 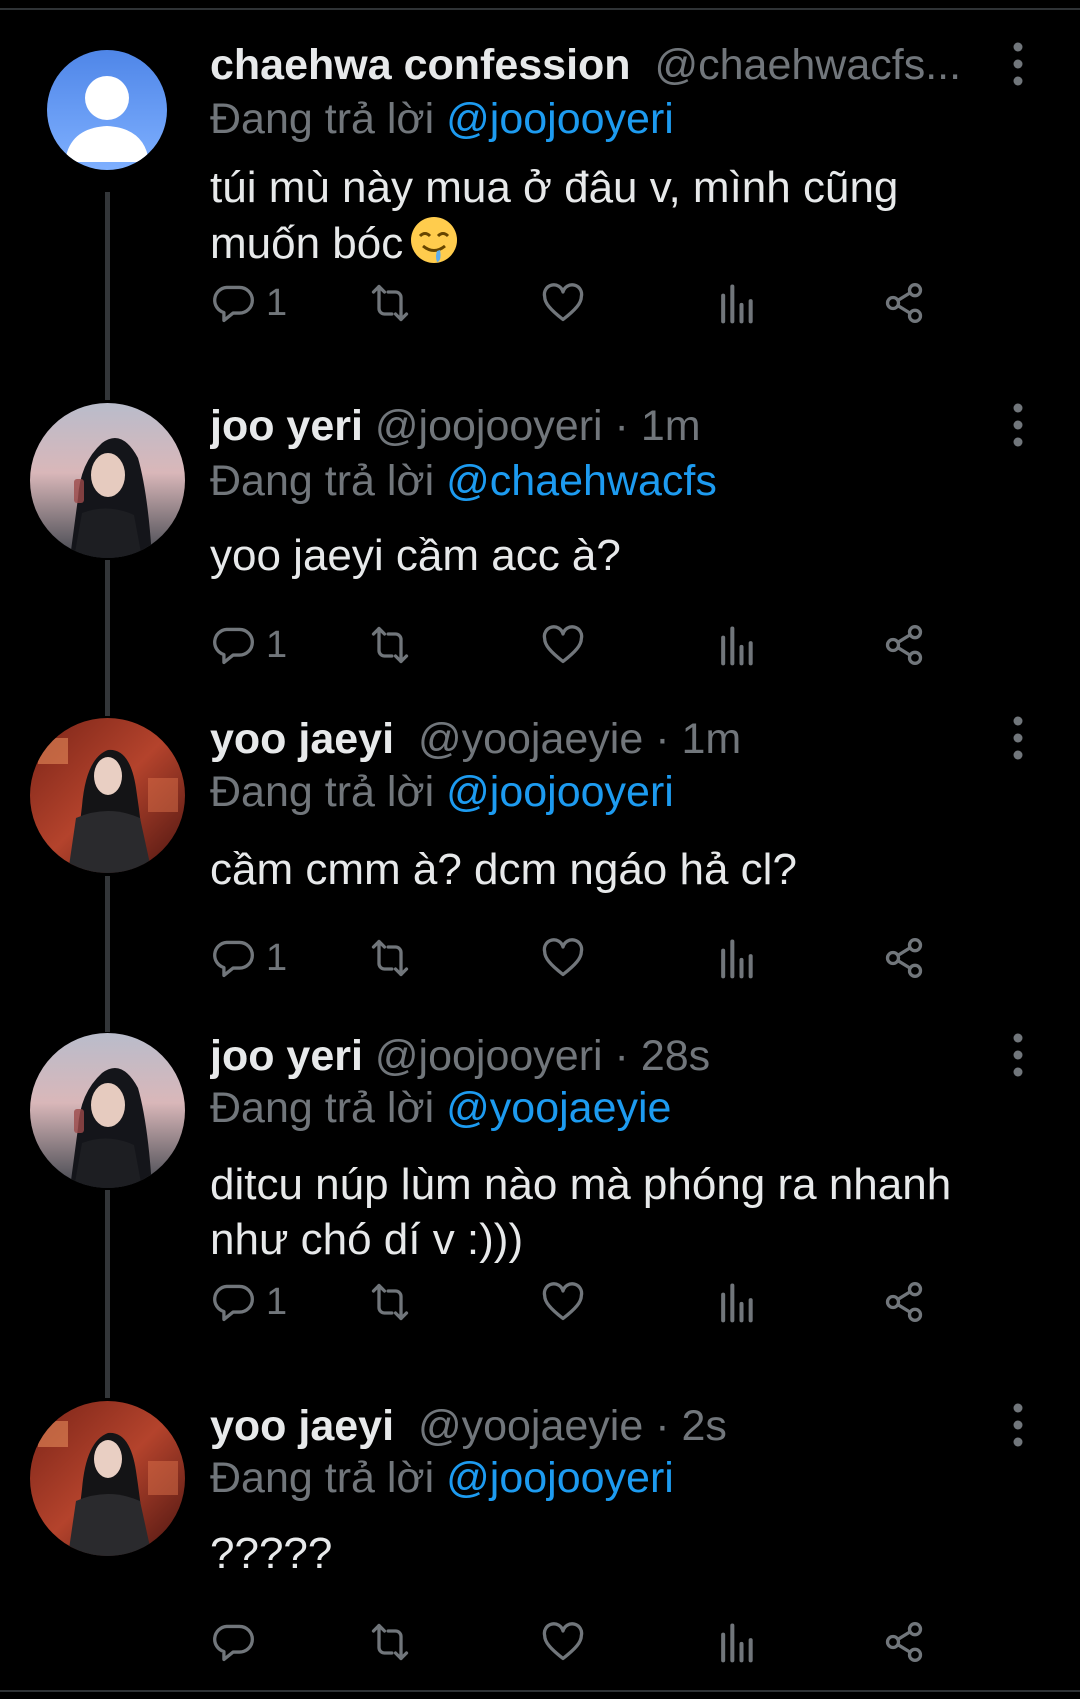 What do you see at coordinates (307, 244) in the screenshot?
I see `tweet-text-line: muốn bóc` at bounding box center [307, 244].